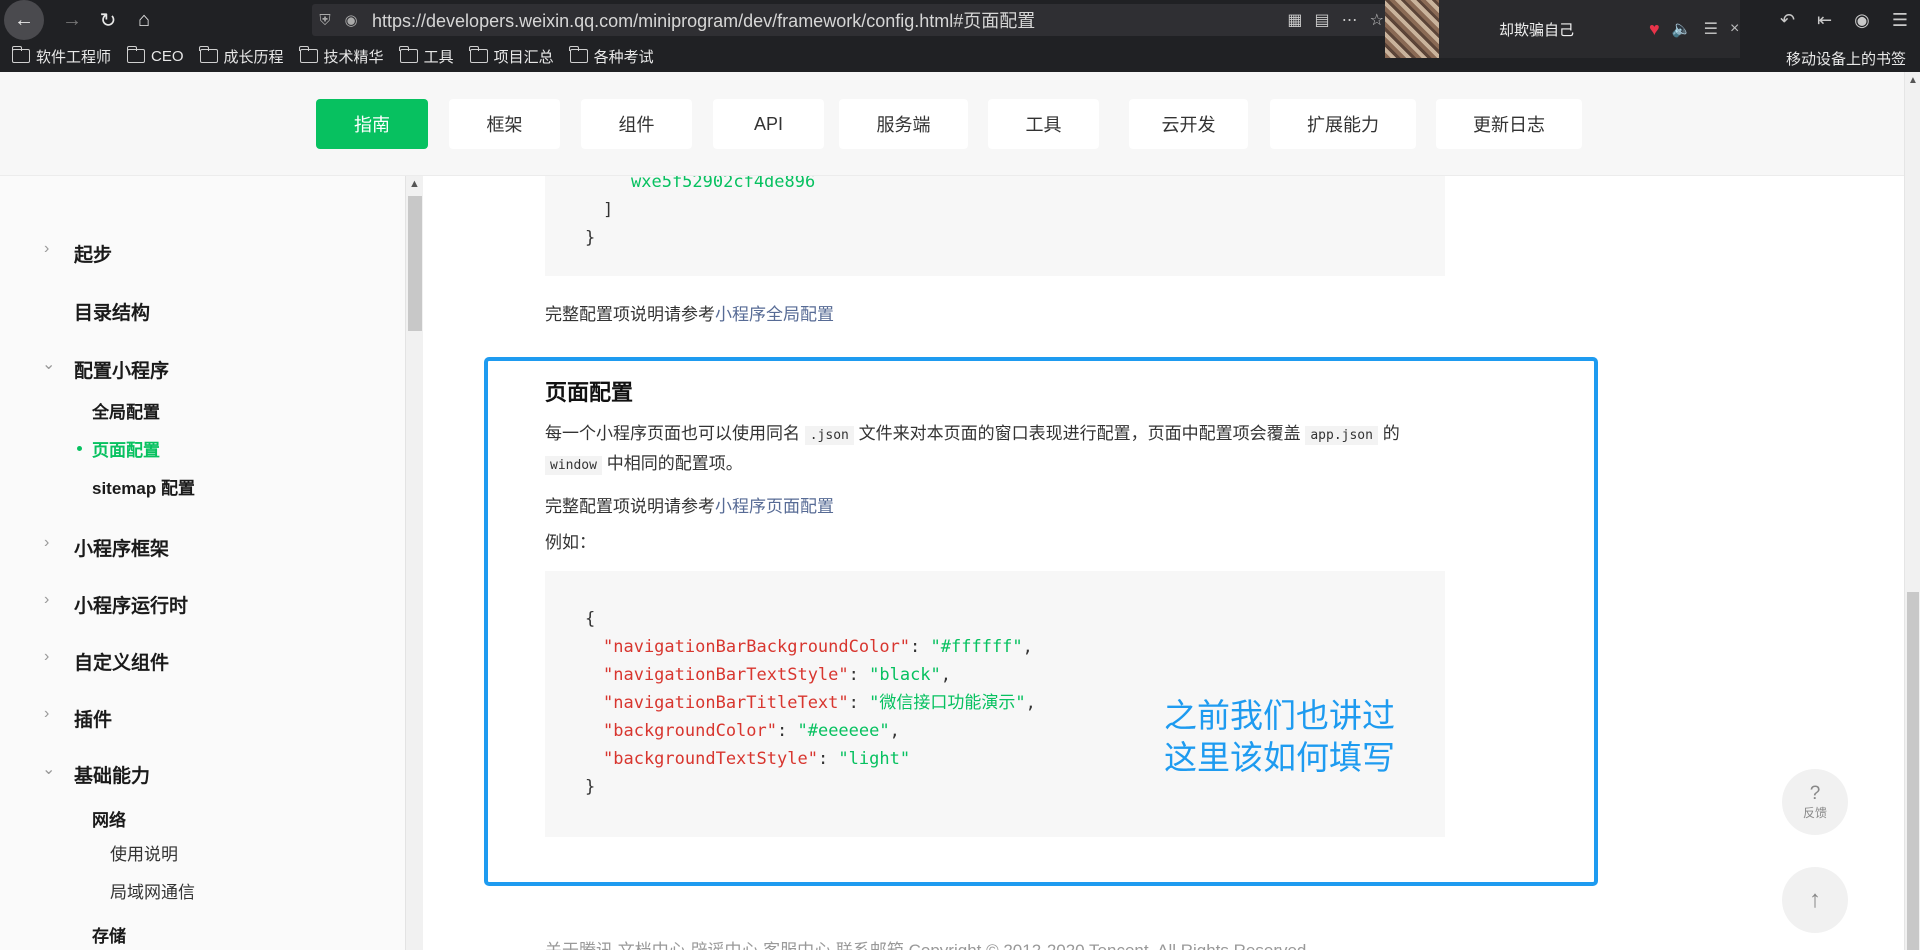  Describe the element at coordinates (1846, 58) in the screenshot. I see `mobile-bookmarks: 移动设备上的书签` at that location.